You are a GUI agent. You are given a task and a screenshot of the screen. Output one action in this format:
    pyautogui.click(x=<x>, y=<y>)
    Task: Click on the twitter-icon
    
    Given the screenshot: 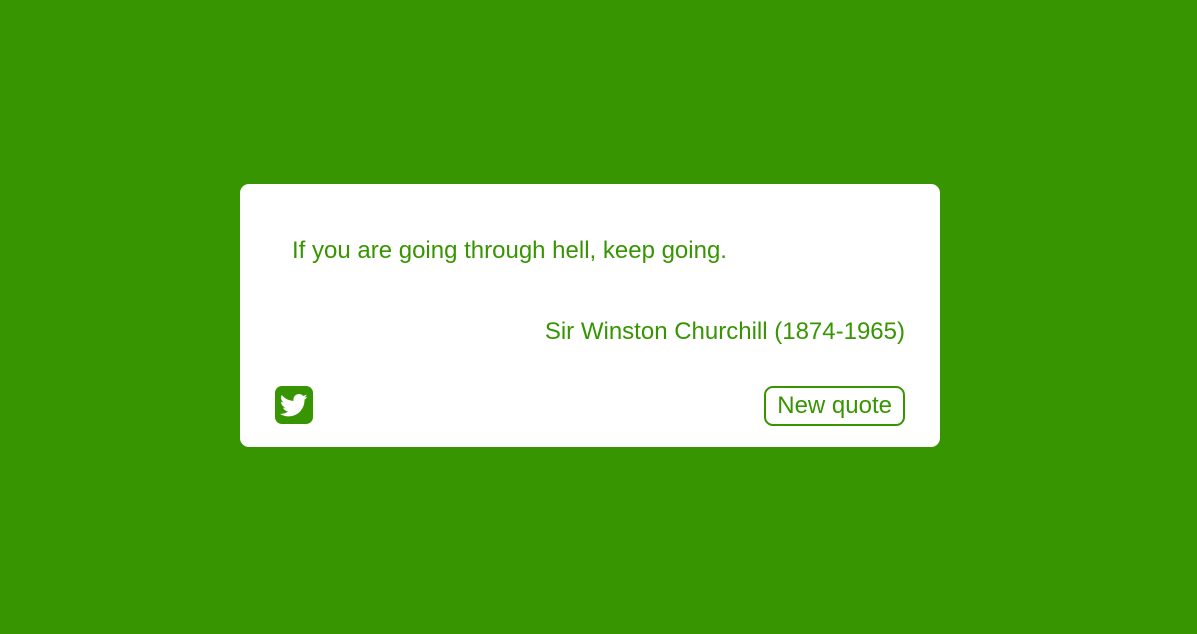 What is the action you would take?
    pyautogui.click(x=294, y=405)
    